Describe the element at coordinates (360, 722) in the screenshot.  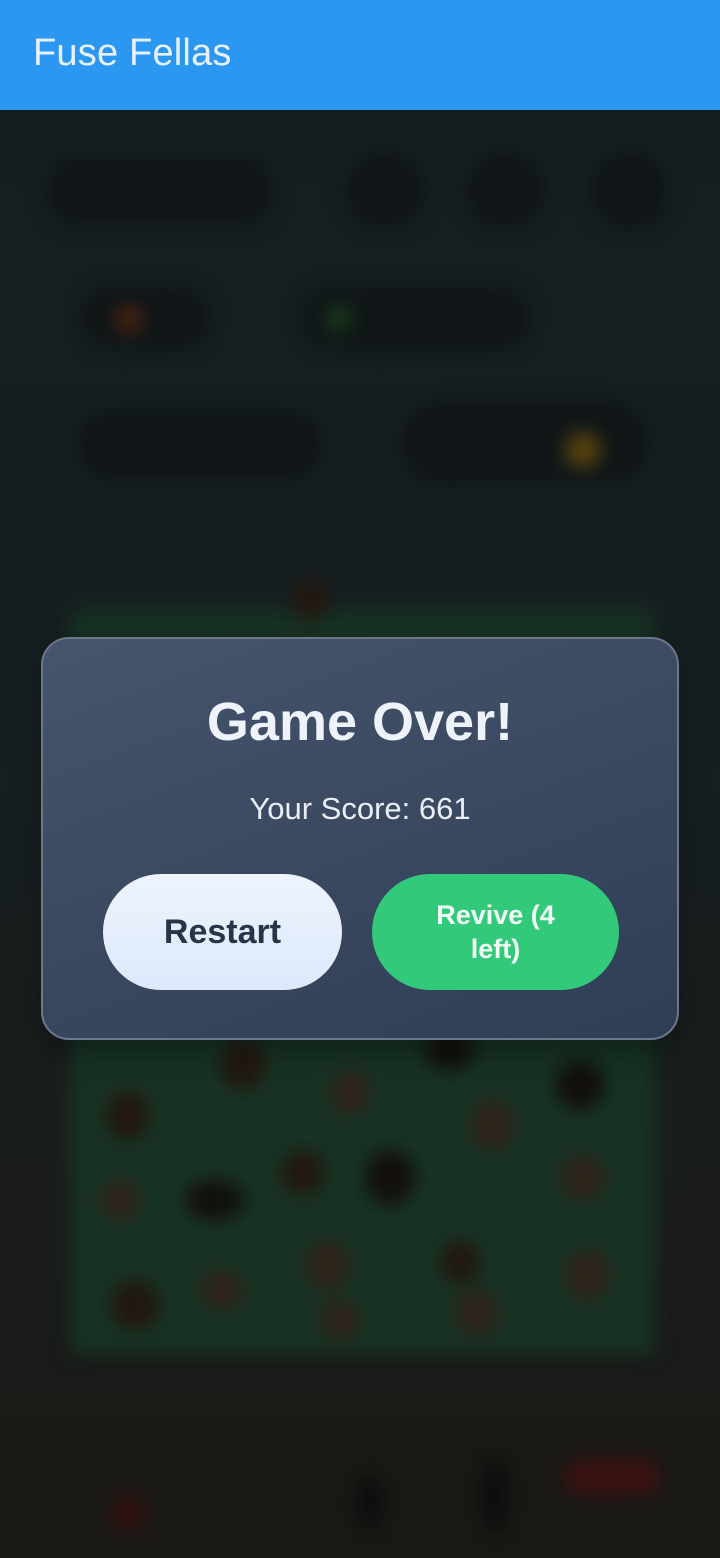
I see `dialog-title: Game Over!` at that location.